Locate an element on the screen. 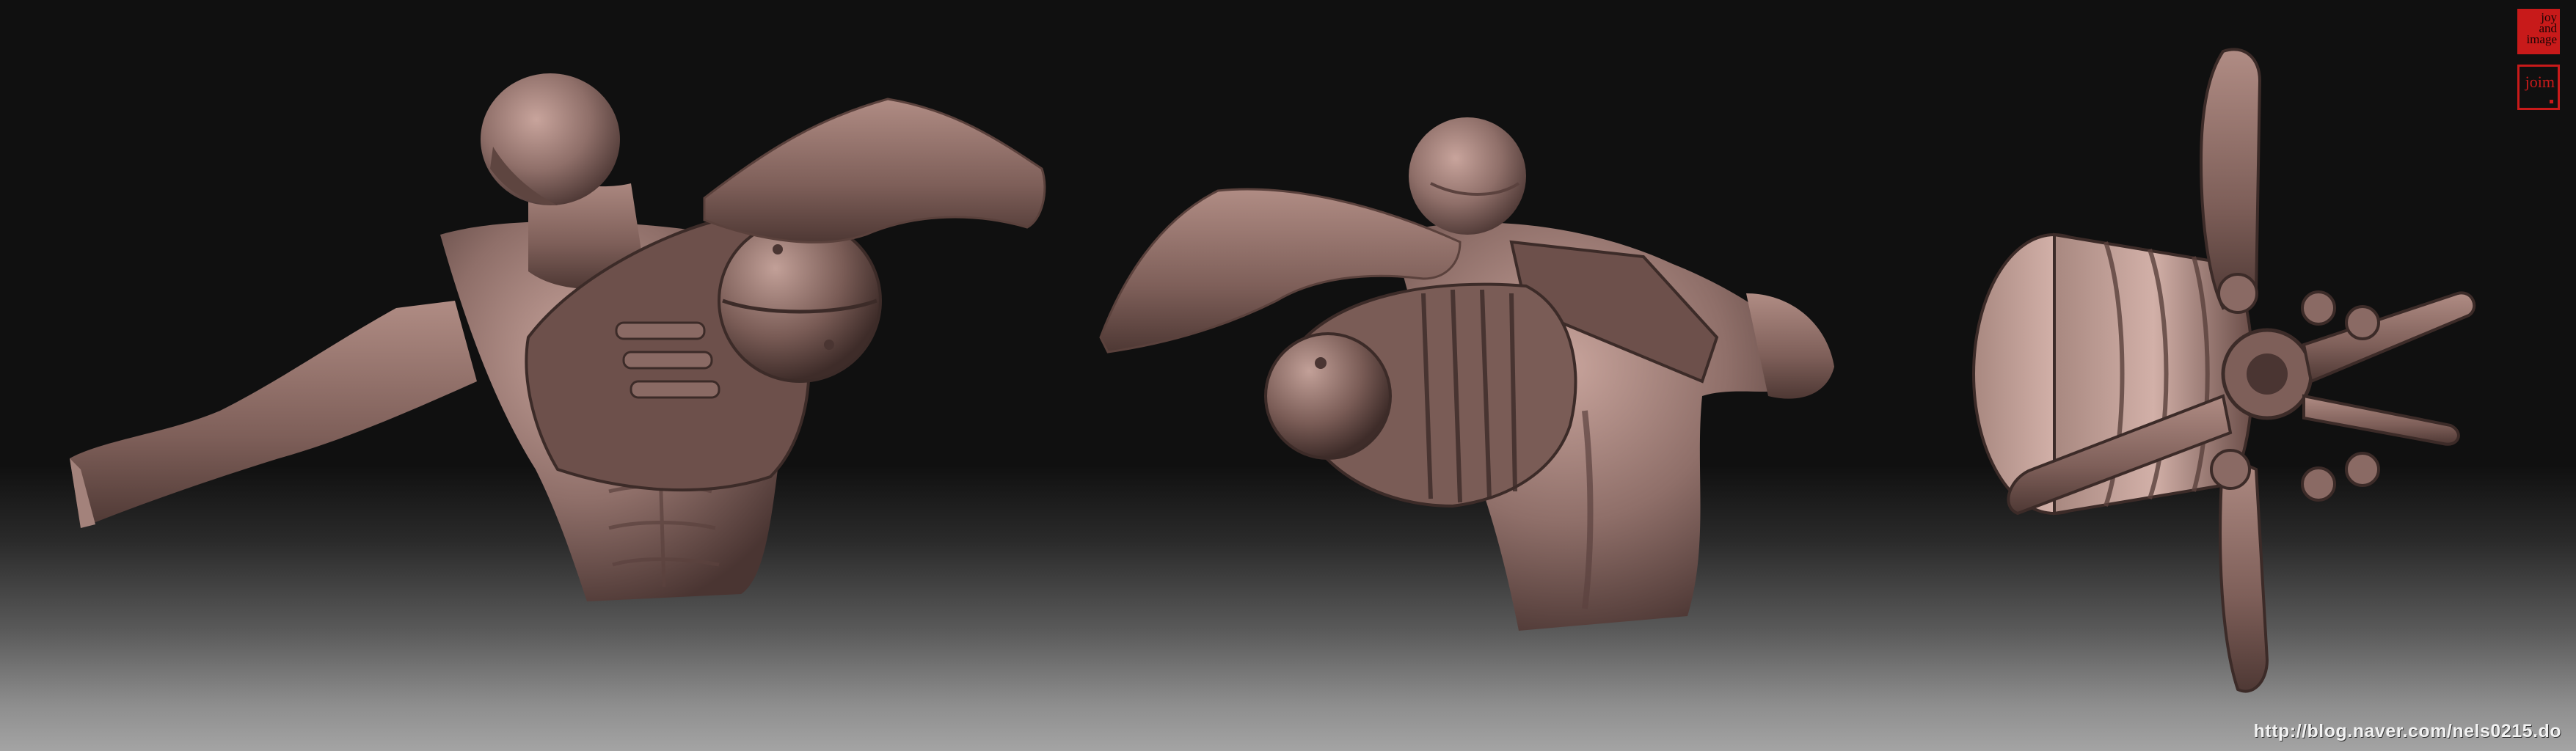 The height and width of the screenshot is (751, 2576). front-cape is located at coordinates (875, 170).